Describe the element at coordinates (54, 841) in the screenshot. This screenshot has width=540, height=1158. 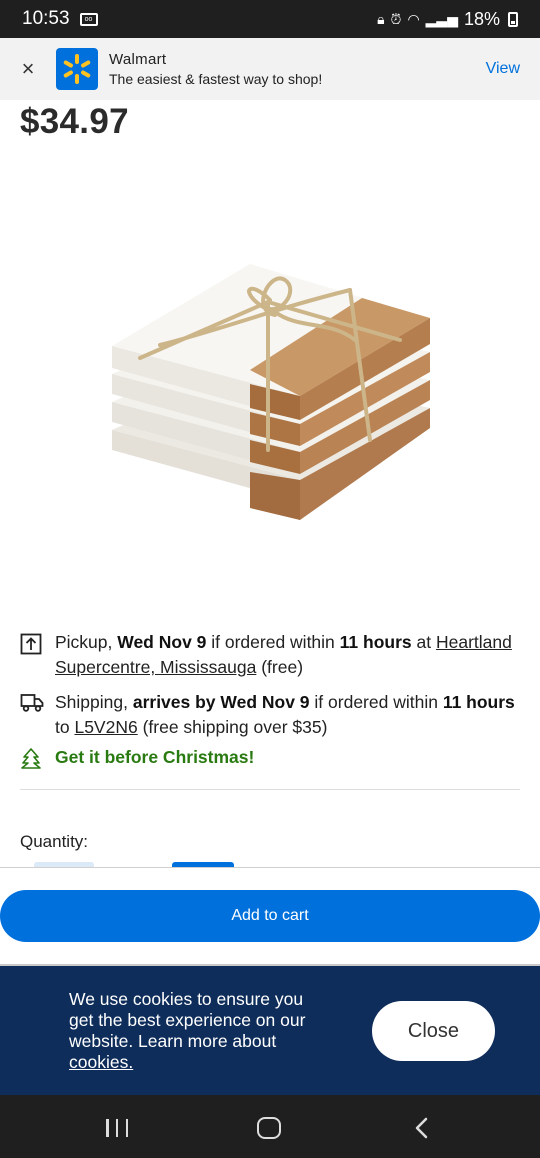
I see `quantity-label: Quantity:` at that location.